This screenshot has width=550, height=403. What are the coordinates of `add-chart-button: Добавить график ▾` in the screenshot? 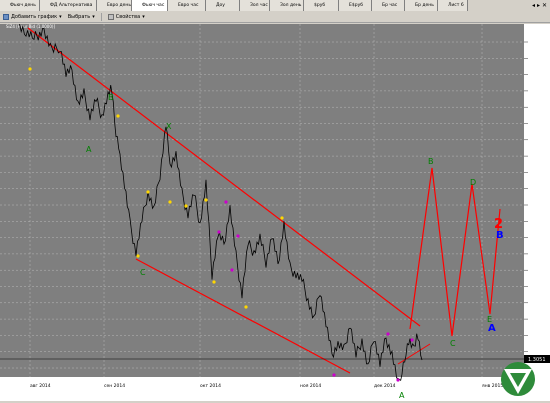 It's located at (32, 16).